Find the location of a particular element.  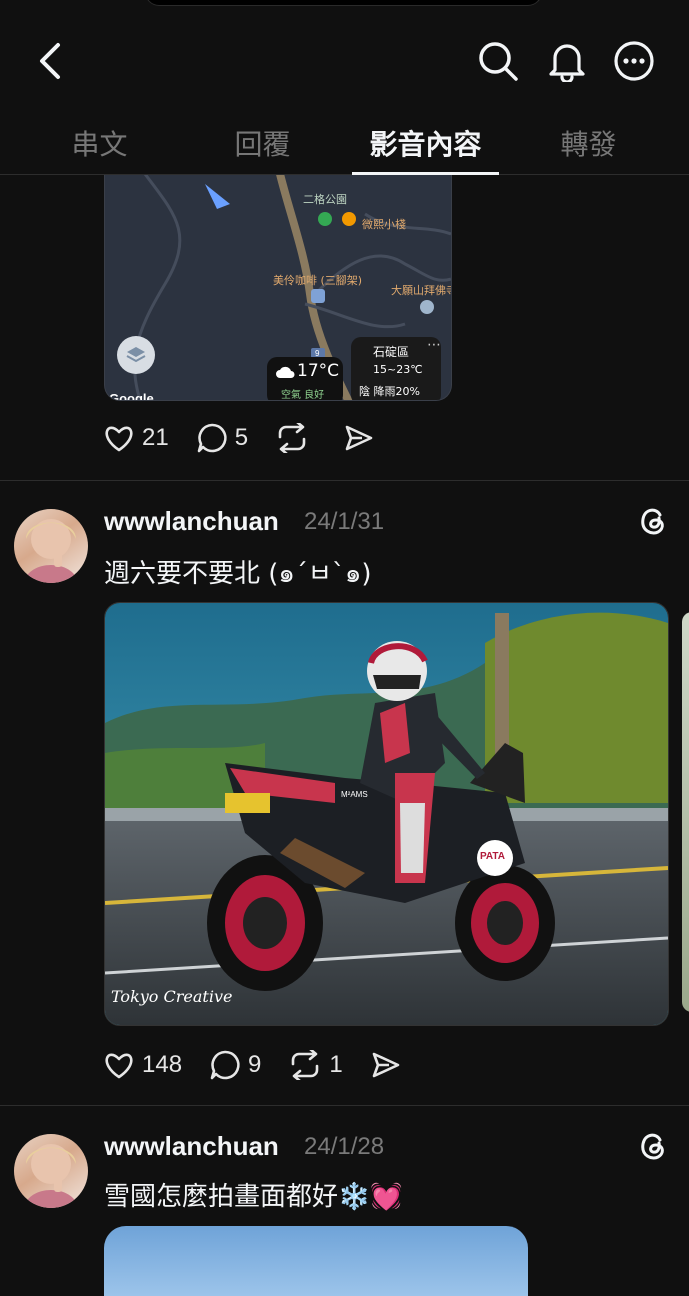

temp-range: 15~23℃ is located at coordinates (398, 369).